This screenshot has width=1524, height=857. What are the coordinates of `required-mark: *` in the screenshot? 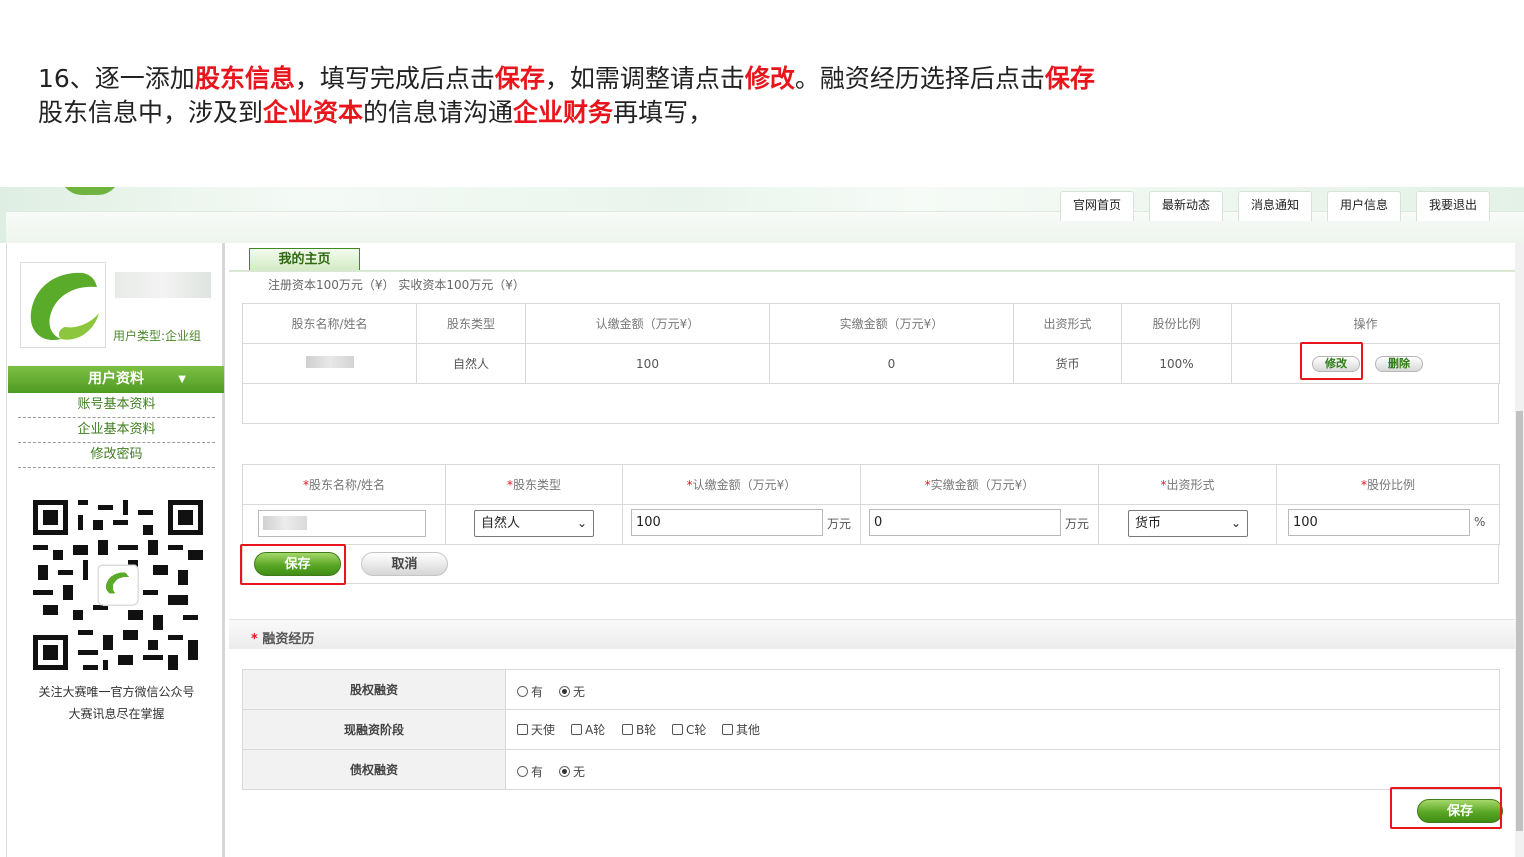 It's located at (257, 639).